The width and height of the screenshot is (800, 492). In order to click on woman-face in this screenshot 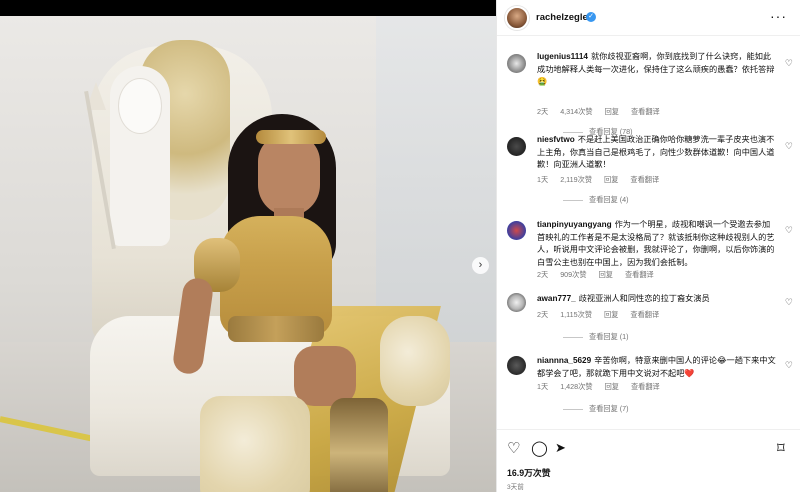, I will do `click(289, 175)`.